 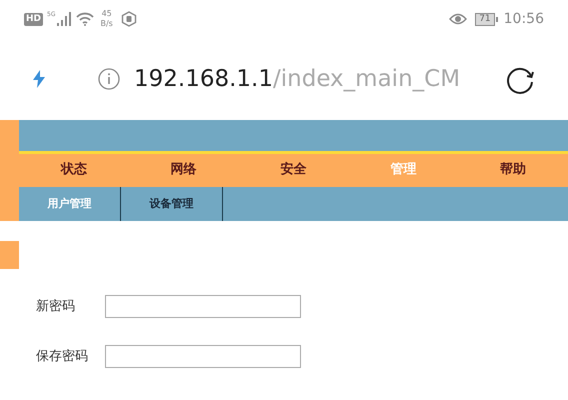 I want to click on field-label: 新密码, so click(x=56, y=307).